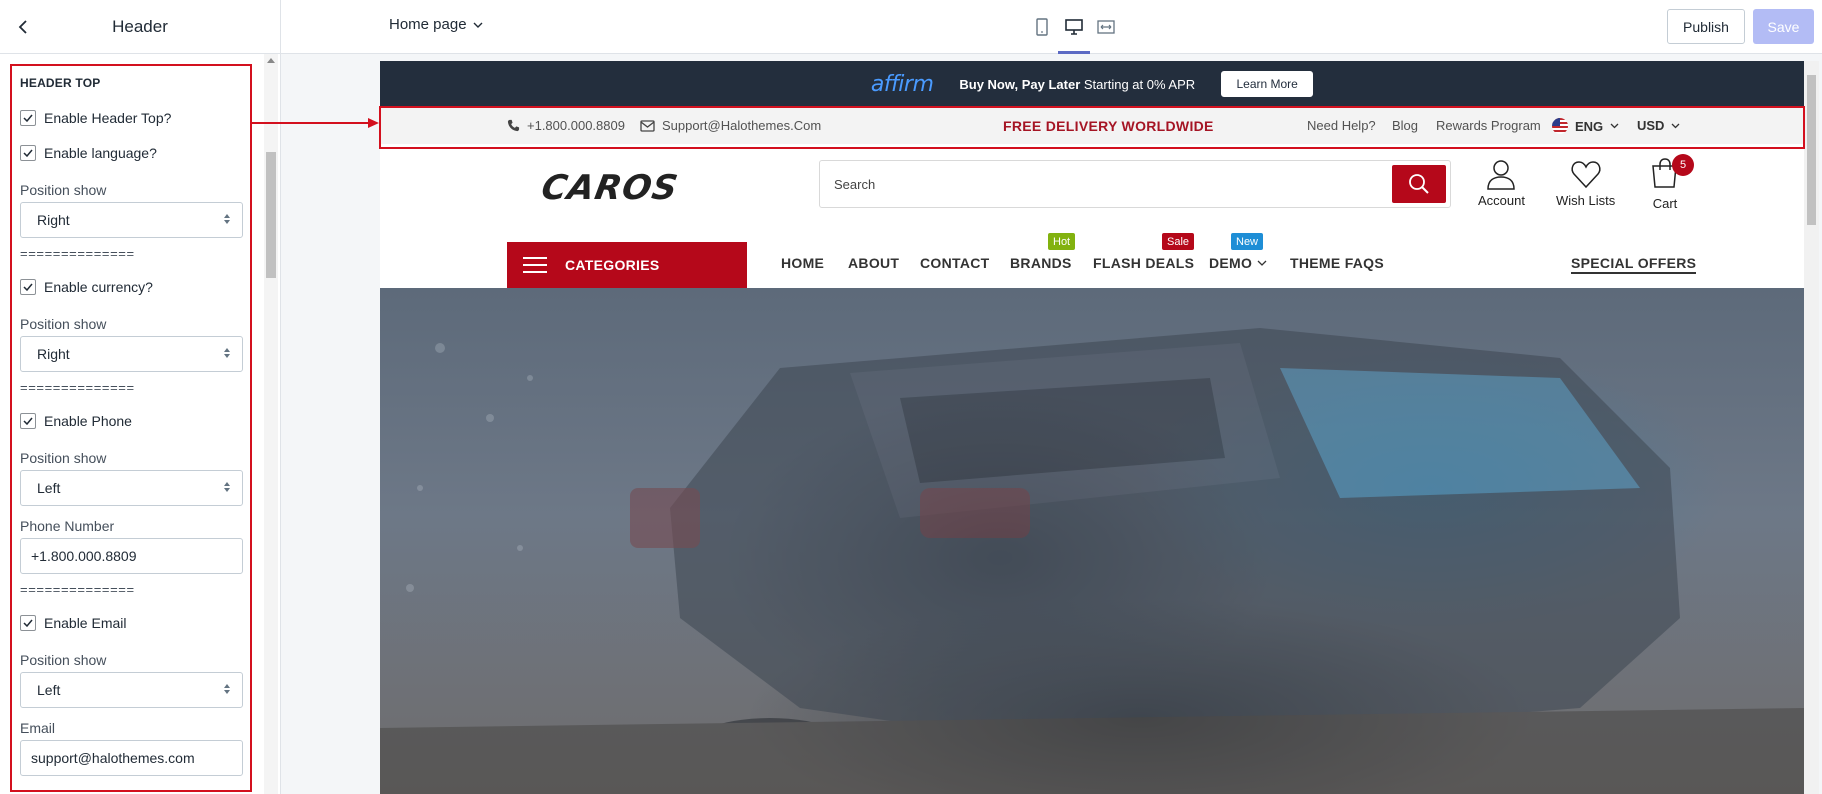  I want to click on learn-more-button: Learn More, so click(1267, 84).